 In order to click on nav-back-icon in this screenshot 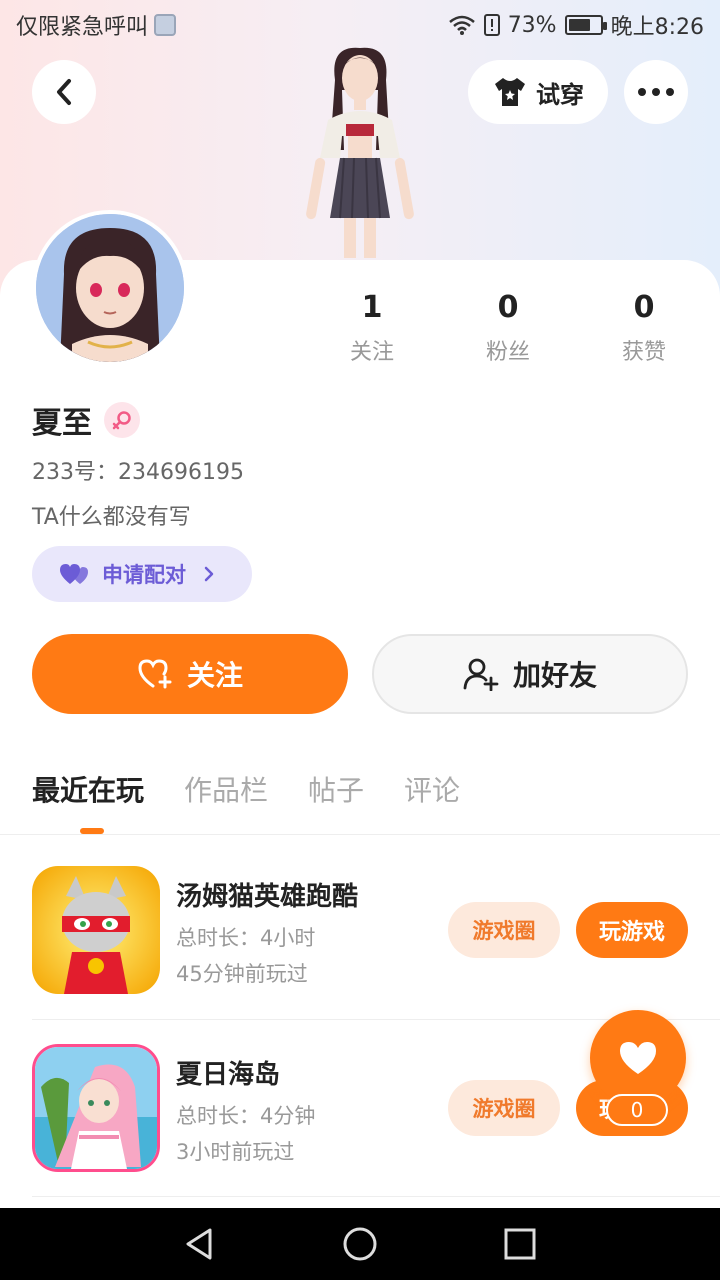, I will do `click(200, 1244)`.